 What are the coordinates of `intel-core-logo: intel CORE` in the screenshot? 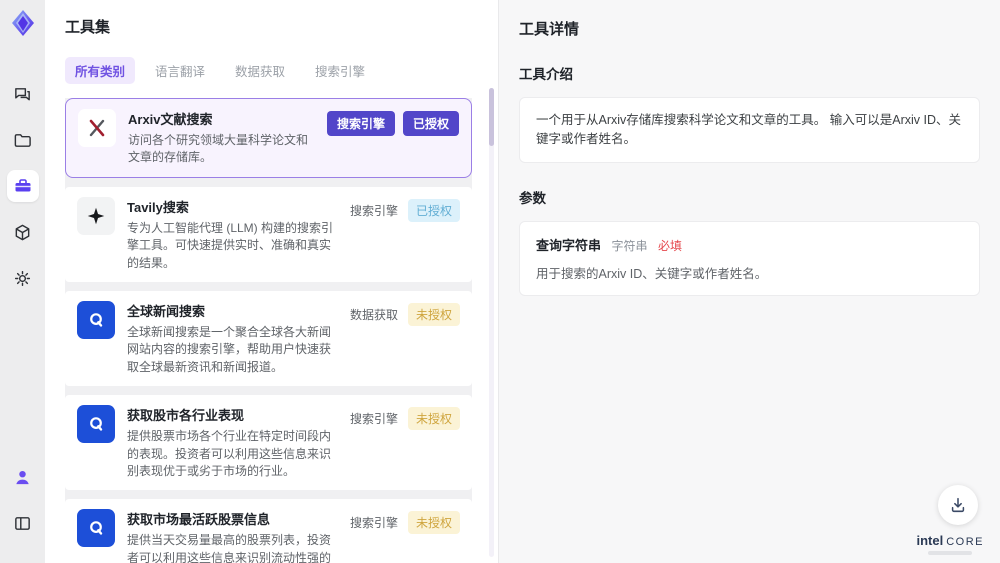 It's located at (950, 540).